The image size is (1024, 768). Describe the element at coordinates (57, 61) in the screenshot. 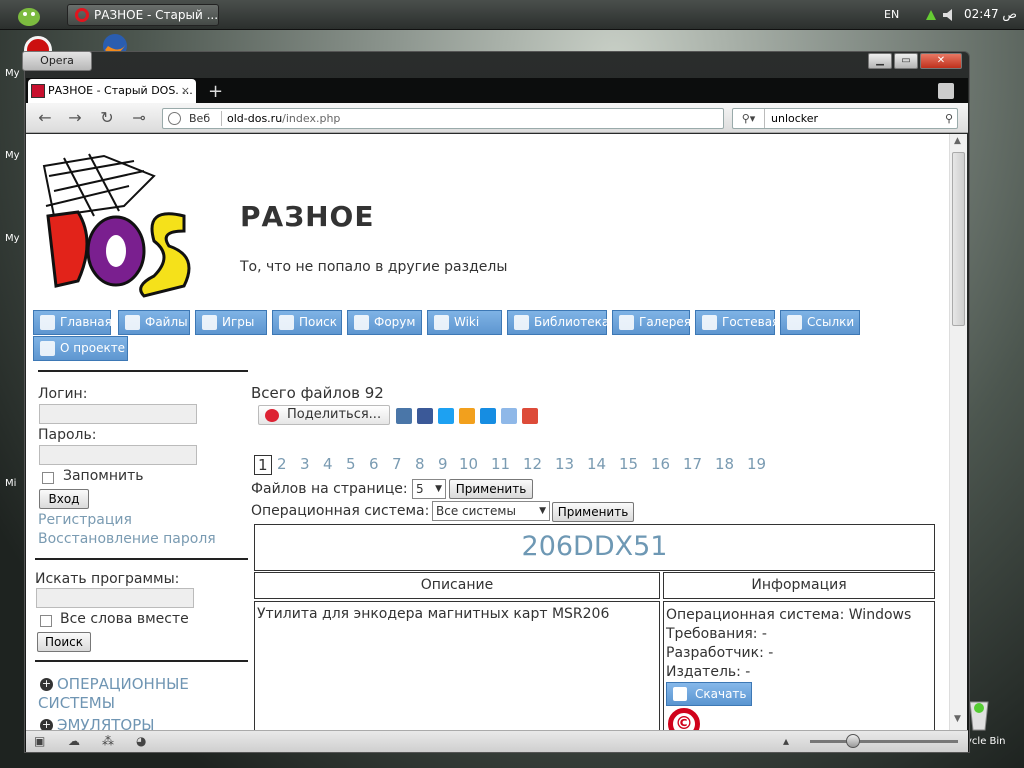

I see `opera-menu-button: Opera` at that location.